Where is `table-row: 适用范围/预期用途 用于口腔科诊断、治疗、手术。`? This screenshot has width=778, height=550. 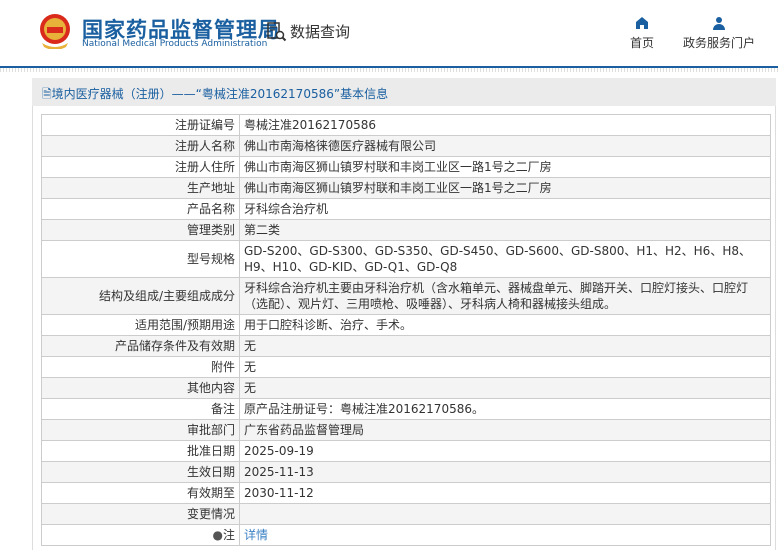
table-row: 适用范围/预期用途 用于口腔科诊断、治疗、手术。 is located at coordinates (406, 325).